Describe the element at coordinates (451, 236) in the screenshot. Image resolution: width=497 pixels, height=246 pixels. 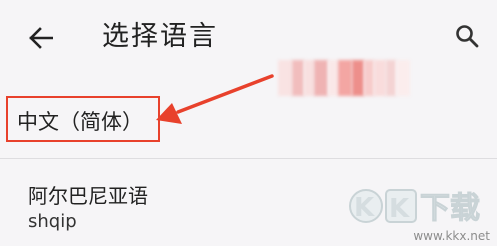
I see `watermark-url: www.kkx.net` at that location.